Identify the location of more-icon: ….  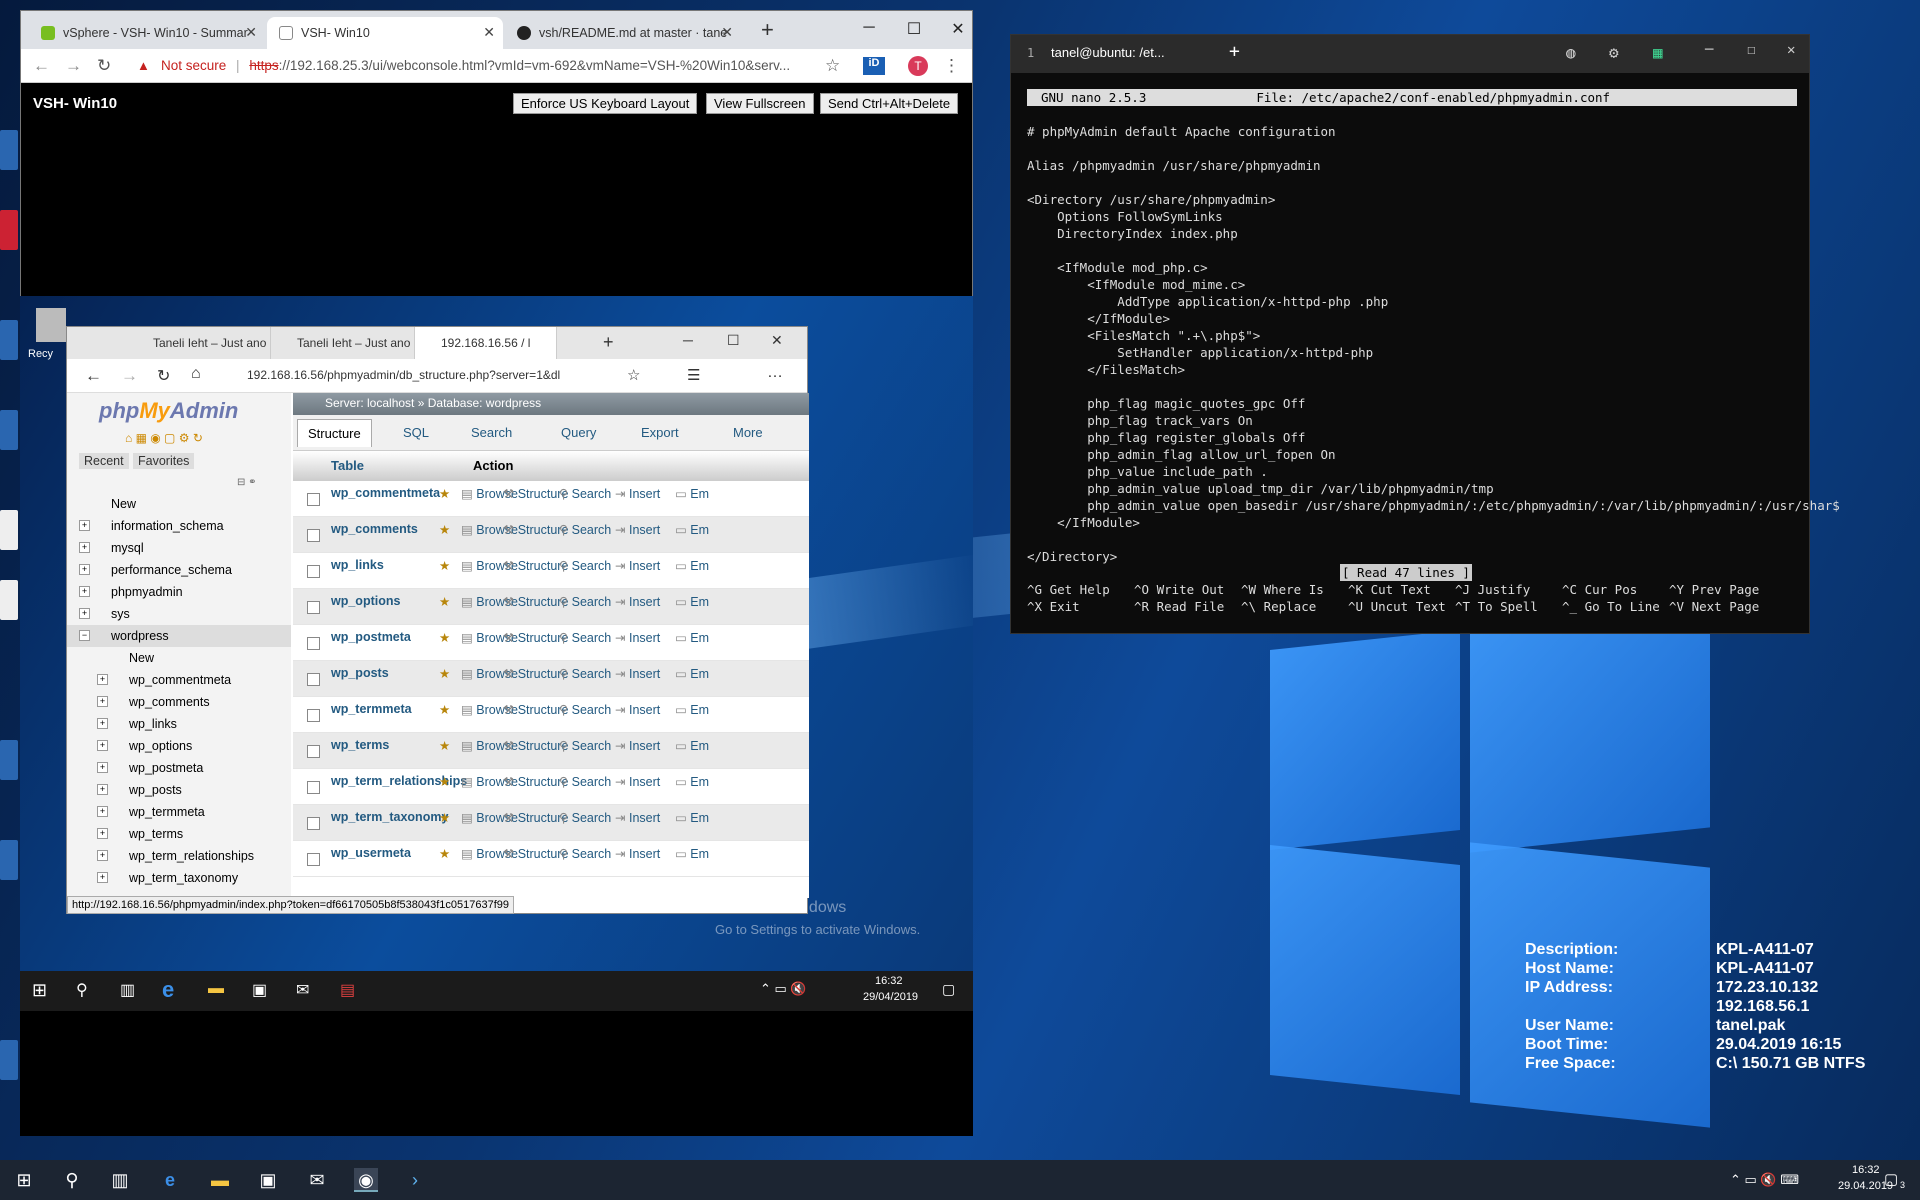
(775, 373).